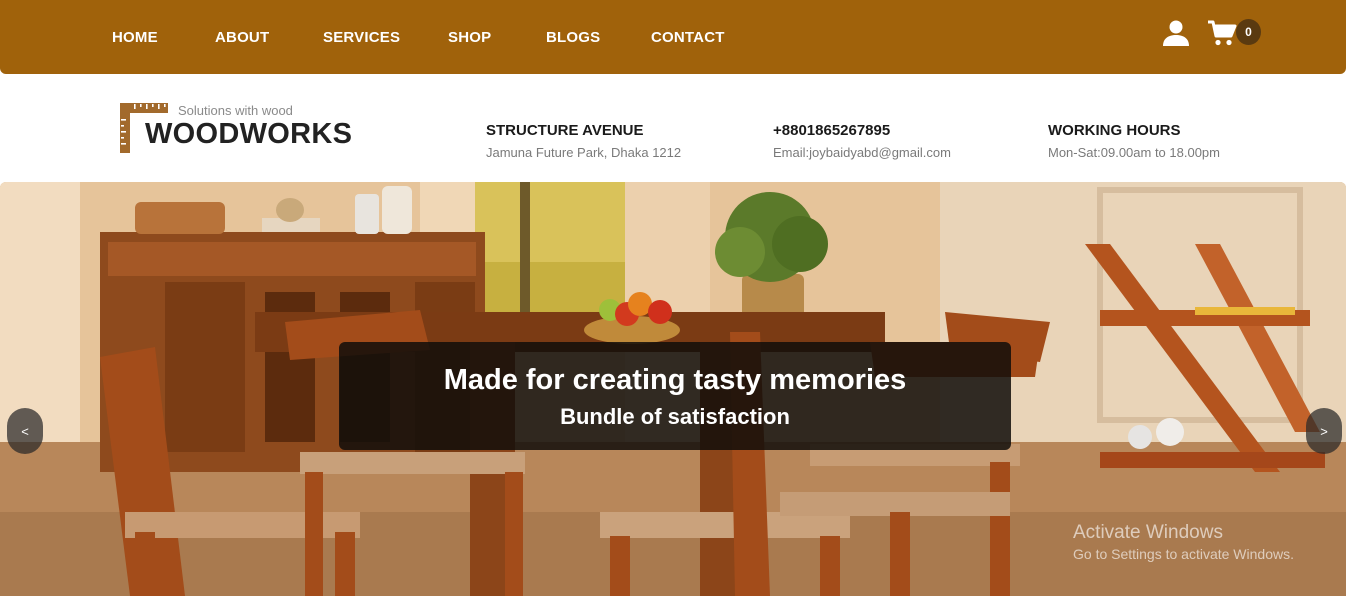 Image resolution: width=1346 pixels, height=596 pixels. I want to click on address-text: Jamuna Future Park, Dhaka 1212, so click(584, 152).